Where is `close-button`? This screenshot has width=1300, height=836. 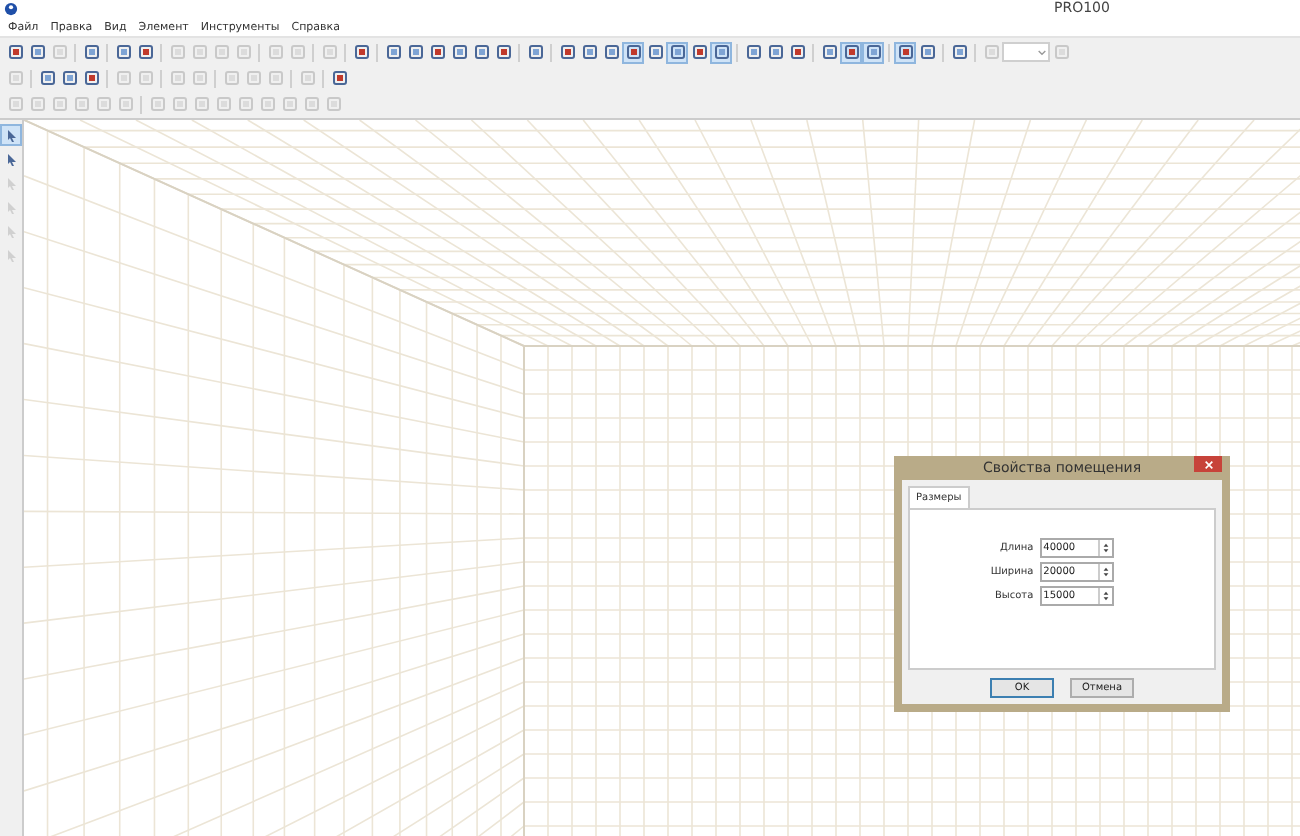
close-button is located at coordinates (1208, 464).